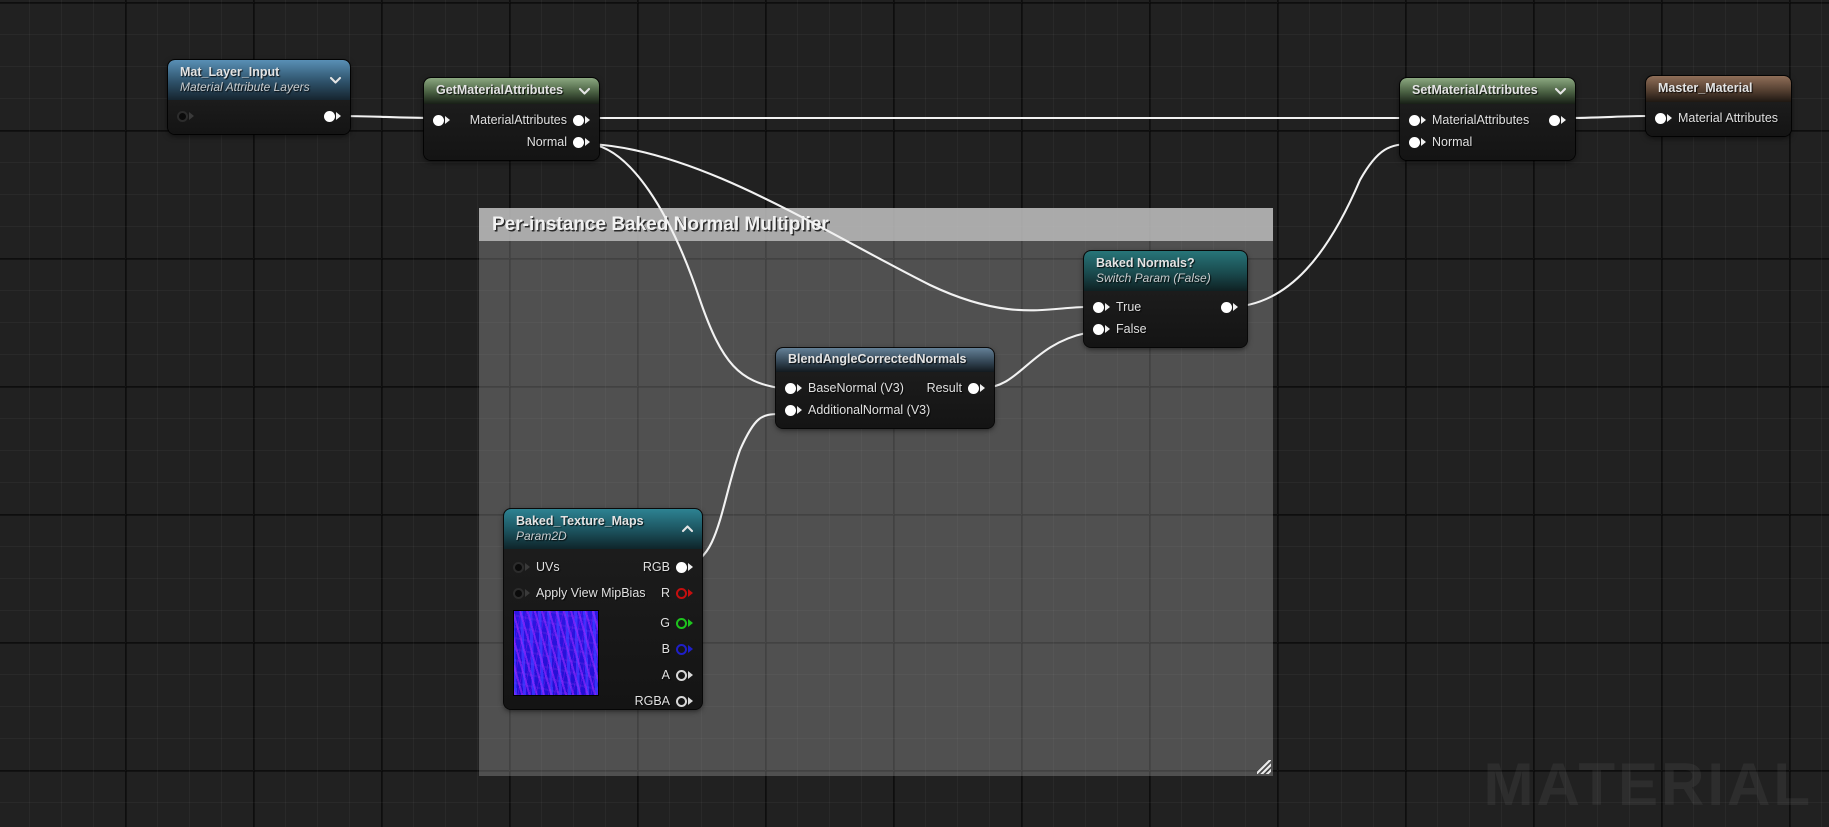 The width and height of the screenshot is (1829, 827). I want to click on pin-label: G, so click(665, 623).